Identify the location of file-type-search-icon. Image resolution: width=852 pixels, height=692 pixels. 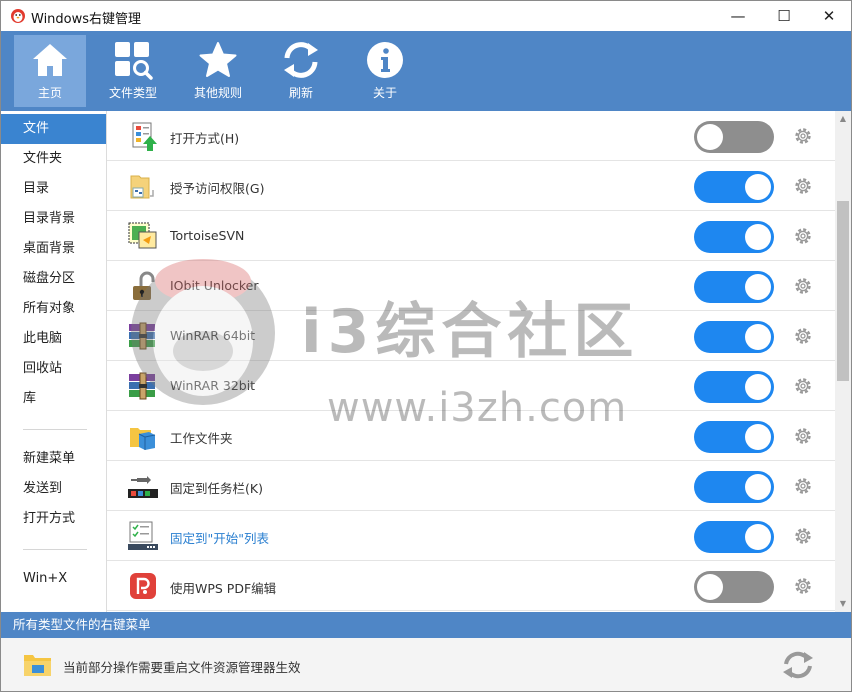
(134, 61).